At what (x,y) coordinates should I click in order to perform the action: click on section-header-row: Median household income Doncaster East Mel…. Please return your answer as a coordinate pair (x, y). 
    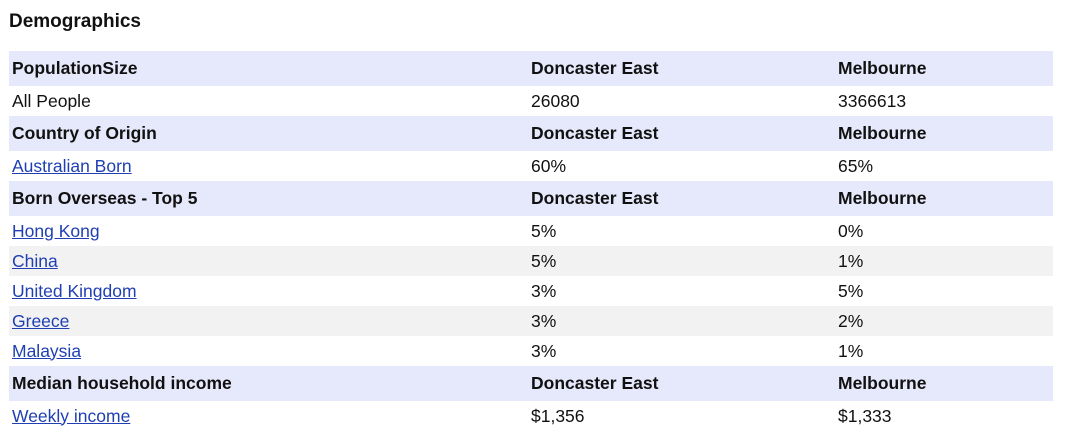
    Looking at the image, I should click on (531, 383).